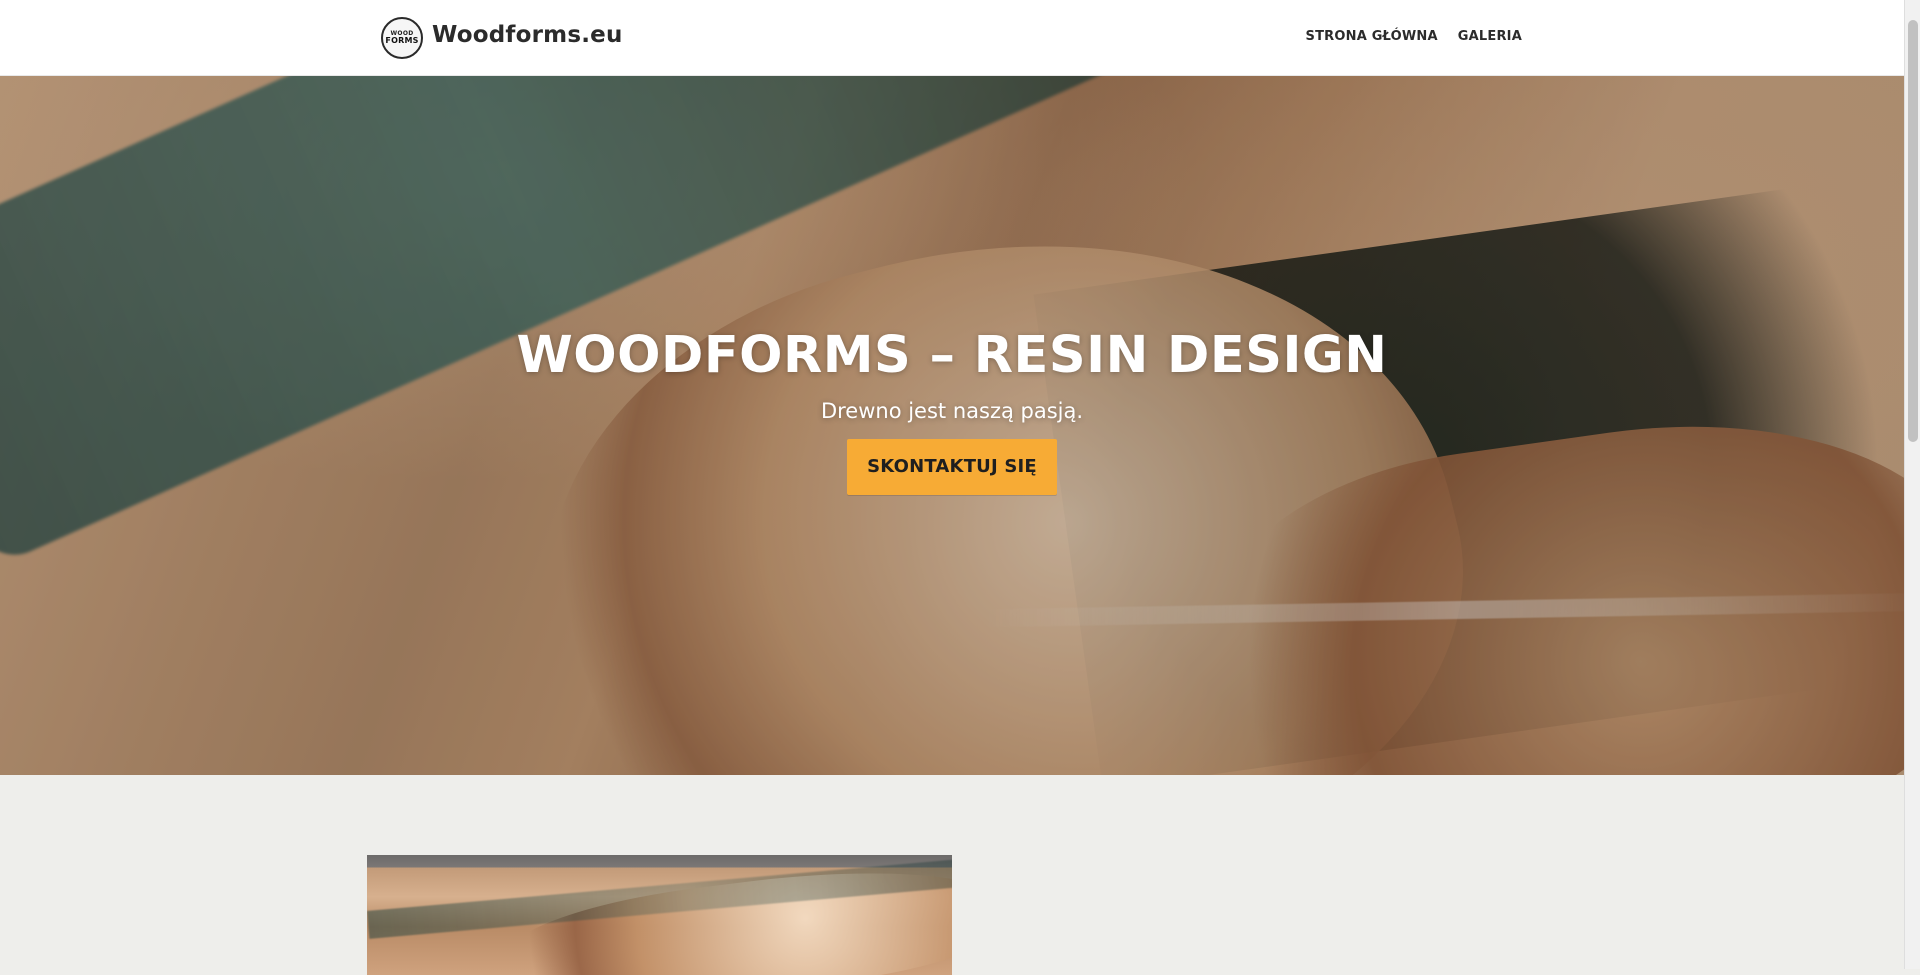  What do you see at coordinates (659, 915) in the screenshot?
I see `resin-table-preview-image` at bounding box center [659, 915].